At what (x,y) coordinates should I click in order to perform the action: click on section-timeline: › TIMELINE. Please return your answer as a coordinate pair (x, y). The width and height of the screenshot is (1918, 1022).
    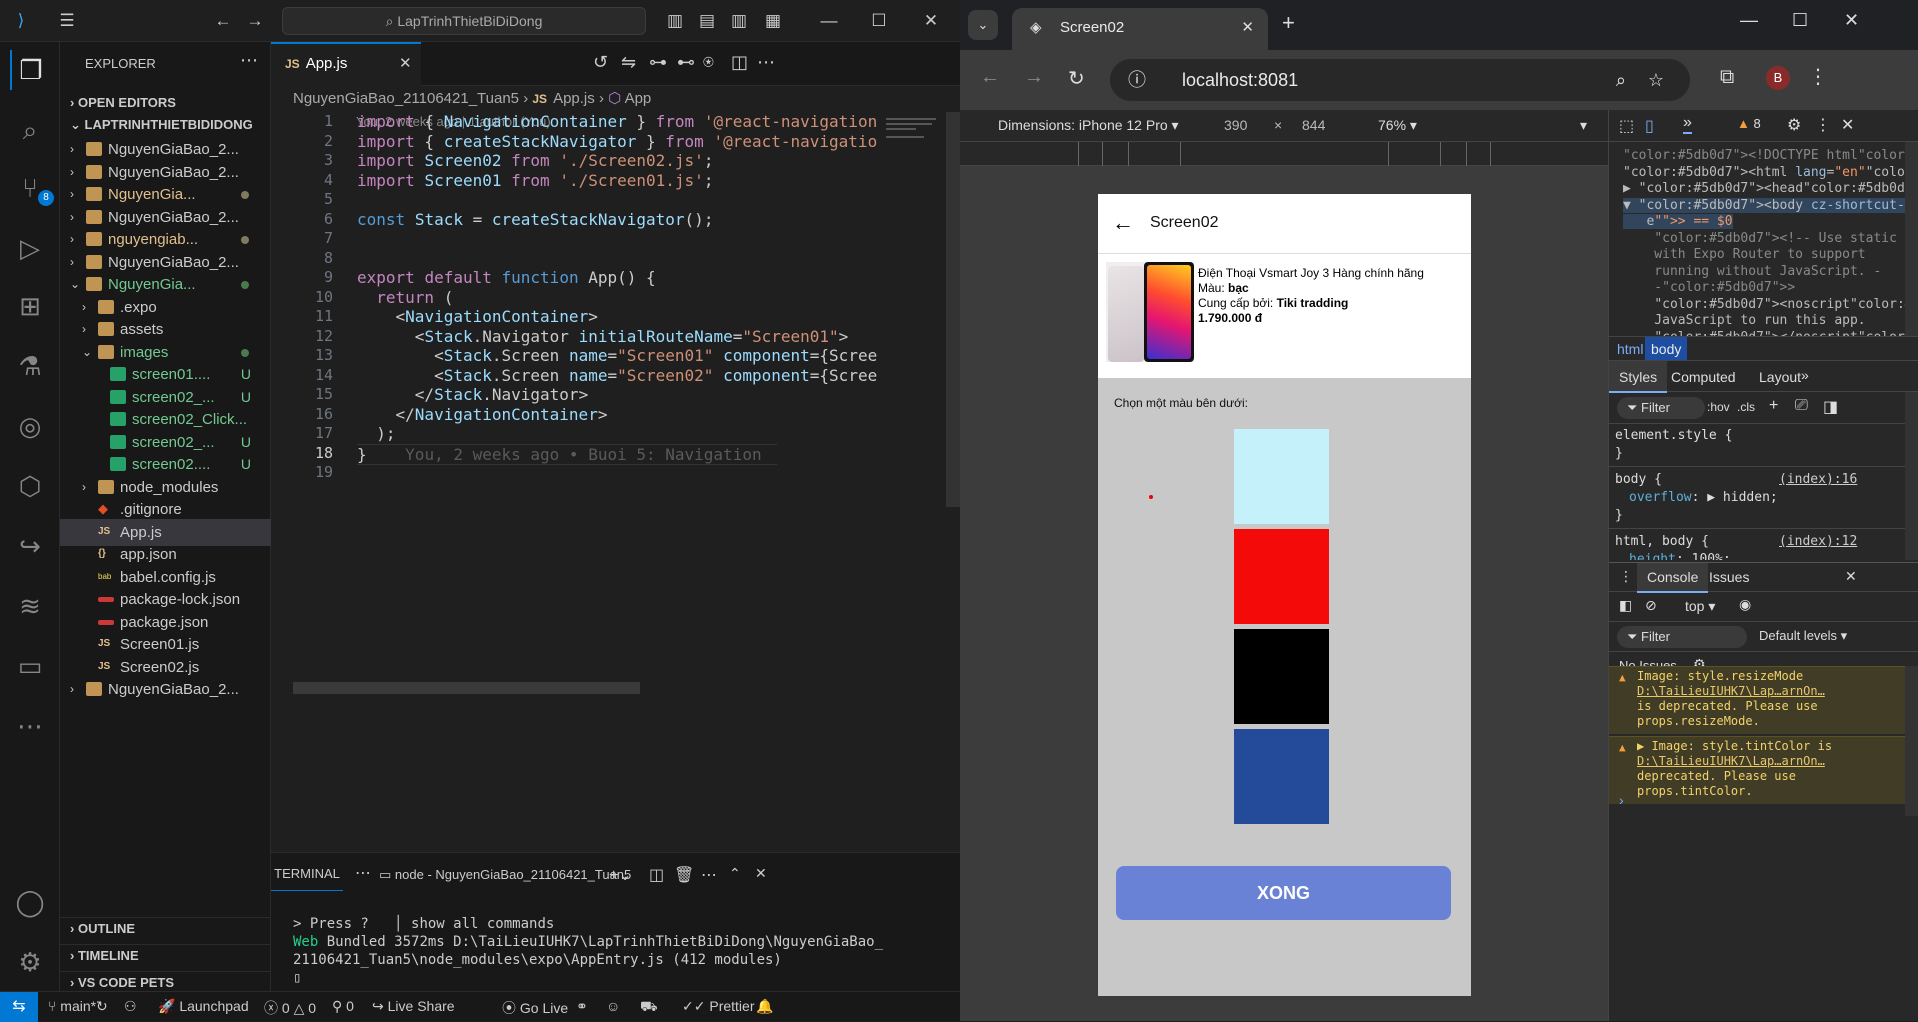
    Looking at the image, I should click on (165, 955).